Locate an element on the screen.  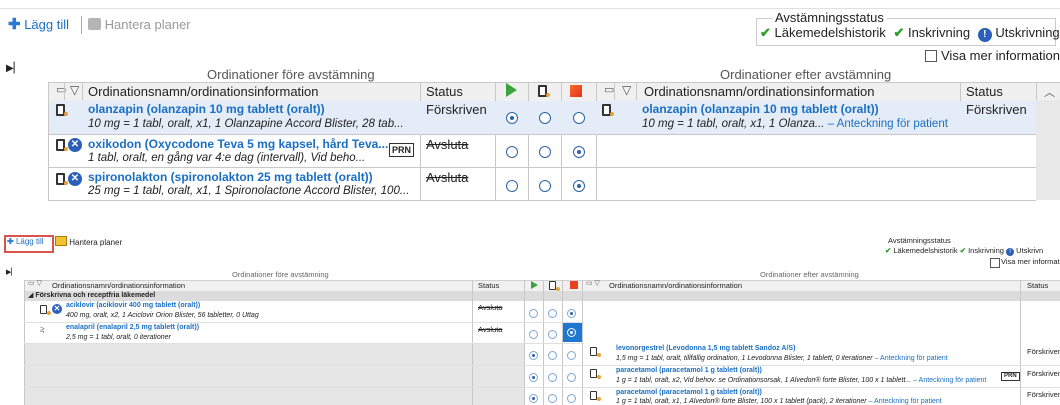
discontinue-icon: ✕ is located at coordinates (75, 145).